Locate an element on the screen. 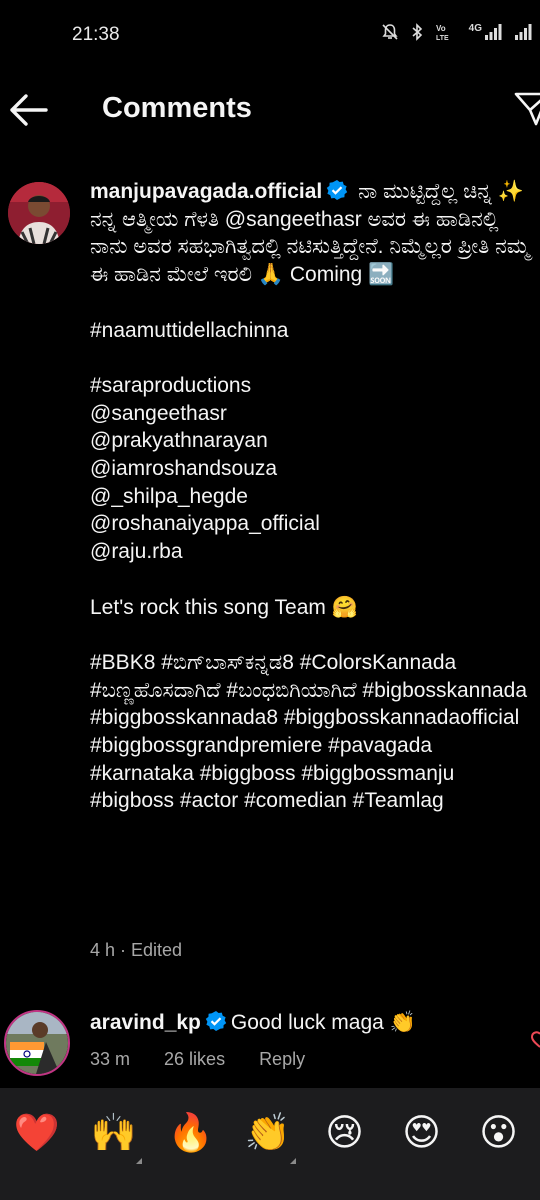 This screenshot has width=540, height=1200. reply-likes: 26 likes is located at coordinates (194, 1059).